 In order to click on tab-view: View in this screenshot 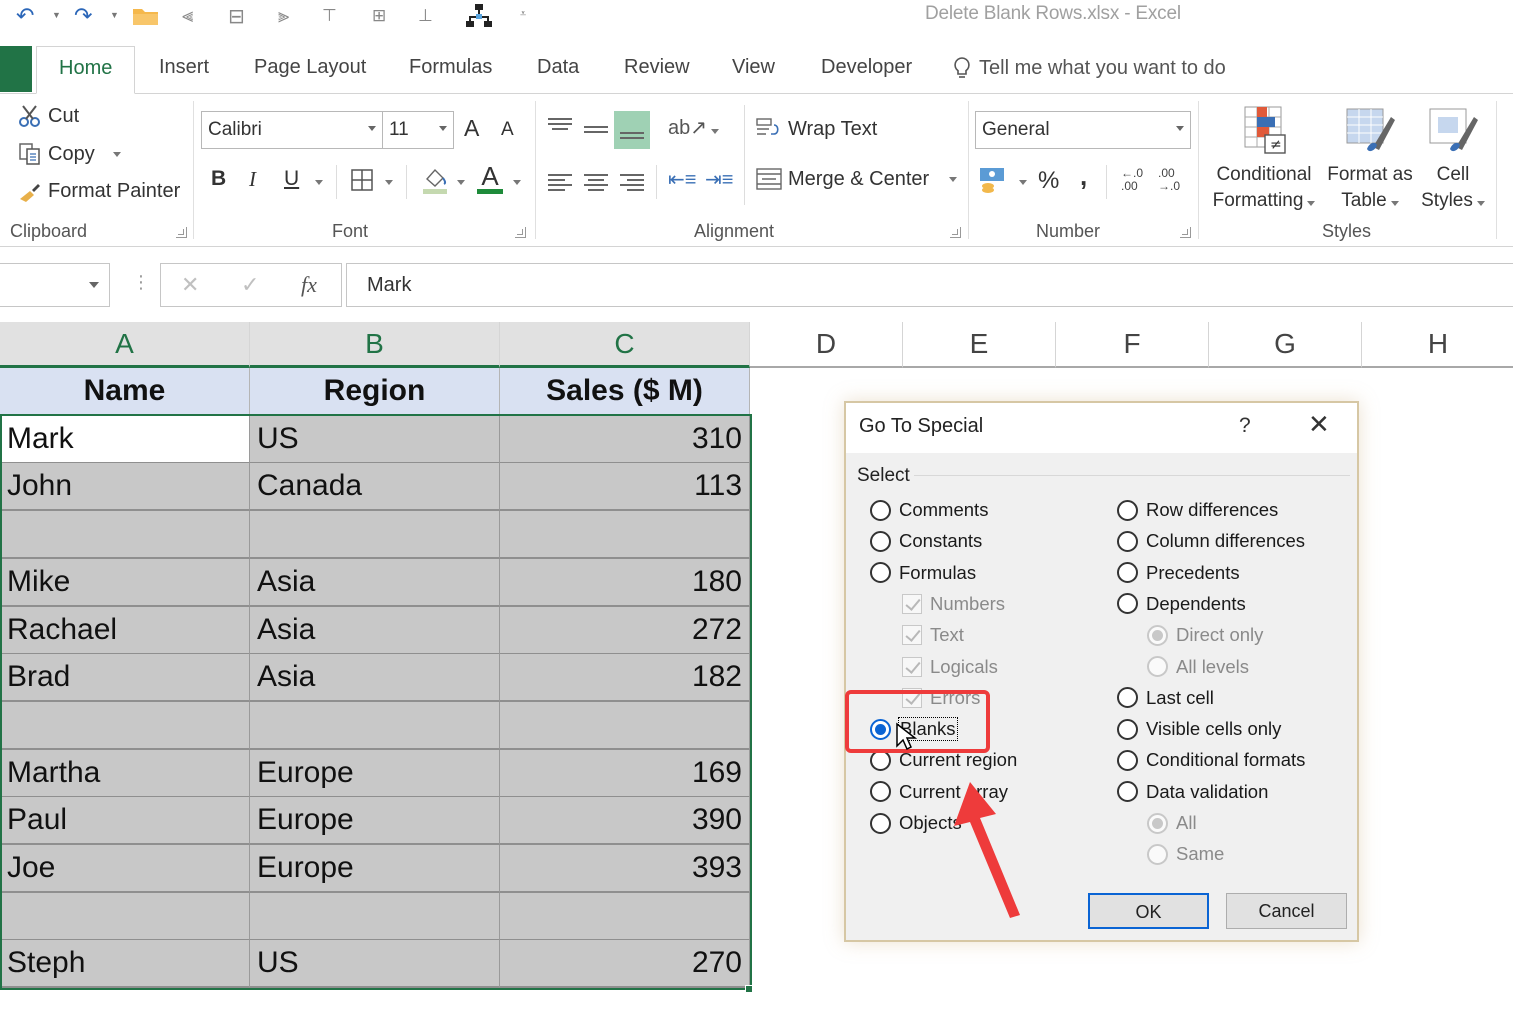, I will do `click(753, 67)`.